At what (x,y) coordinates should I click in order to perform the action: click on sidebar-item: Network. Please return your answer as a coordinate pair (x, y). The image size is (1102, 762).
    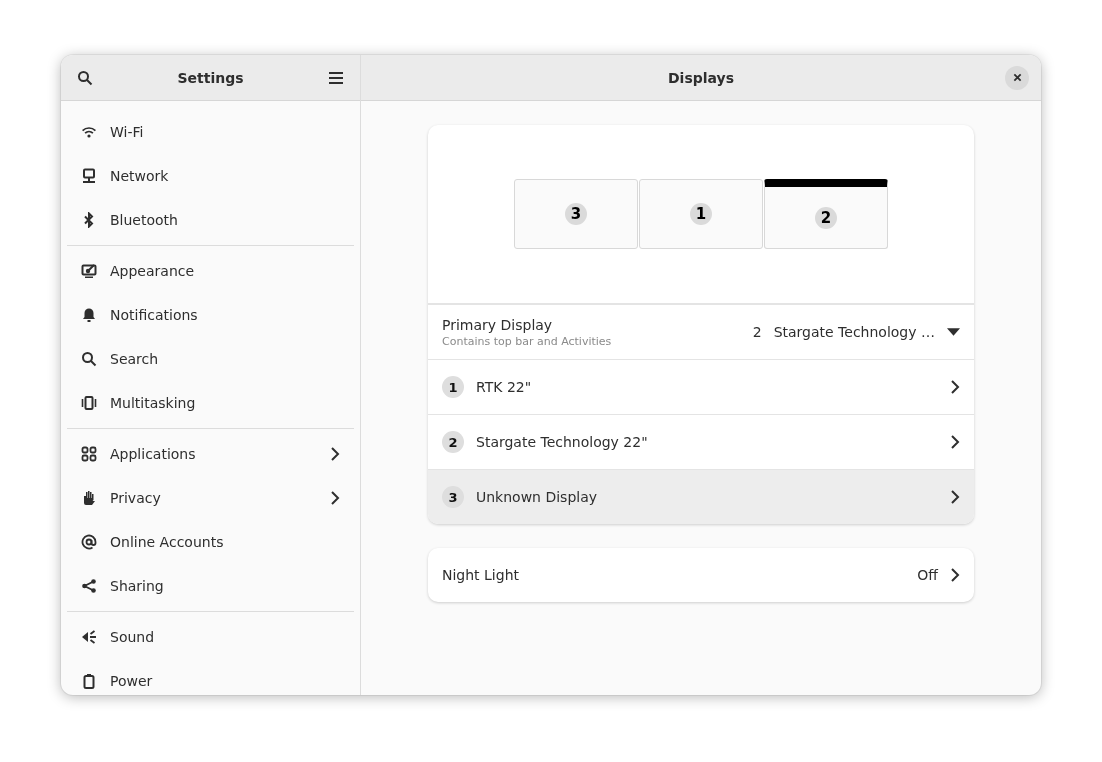
    Looking at the image, I should click on (210, 176).